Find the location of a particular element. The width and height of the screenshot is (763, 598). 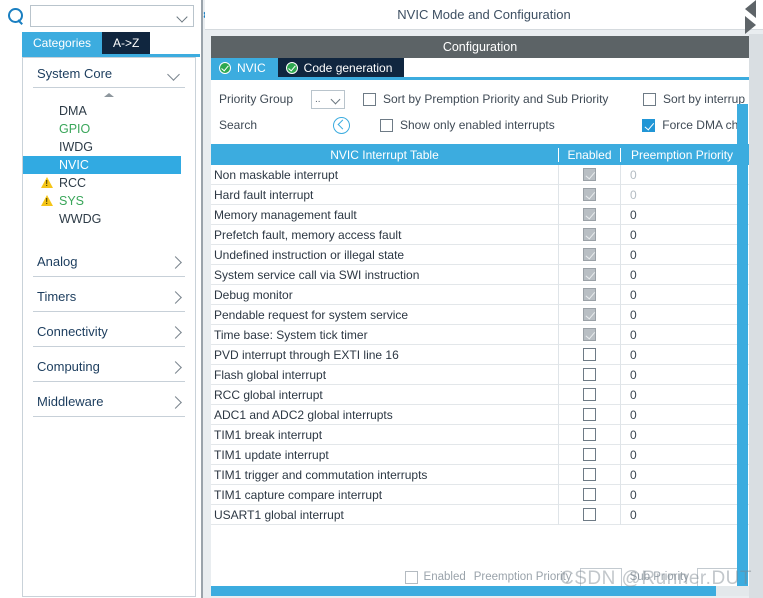

vertical-scrollbar is located at coordinates (742, 349).